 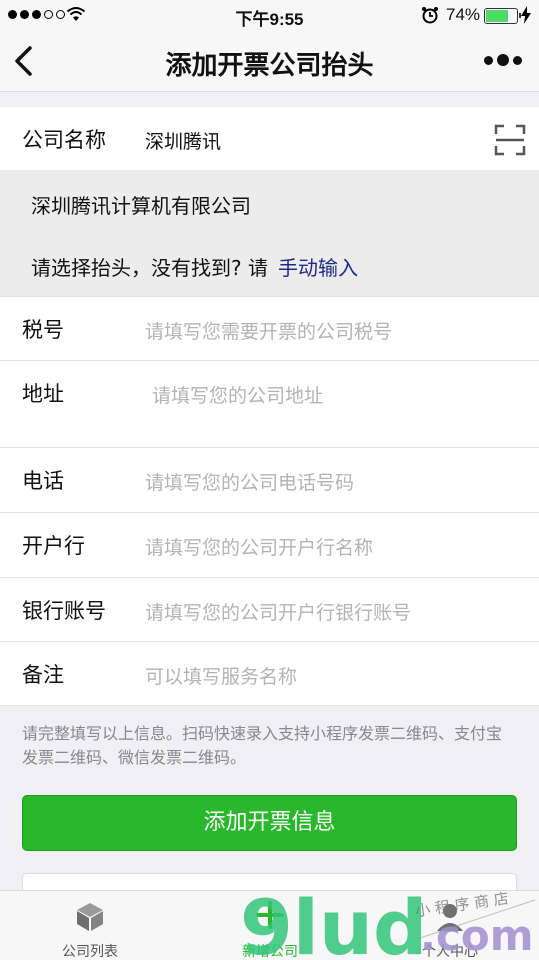 I want to click on address-label: 地址, so click(x=43, y=394).